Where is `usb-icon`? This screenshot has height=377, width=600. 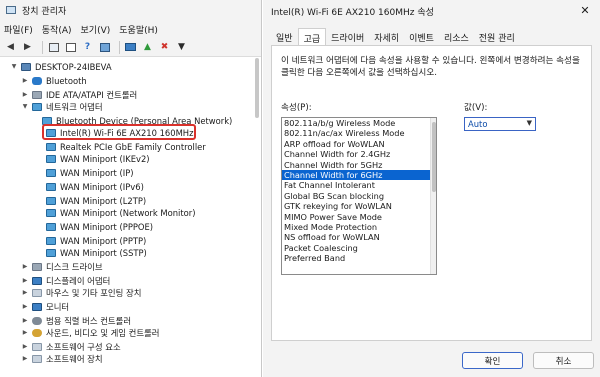
usb-icon is located at coordinates (37, 320).